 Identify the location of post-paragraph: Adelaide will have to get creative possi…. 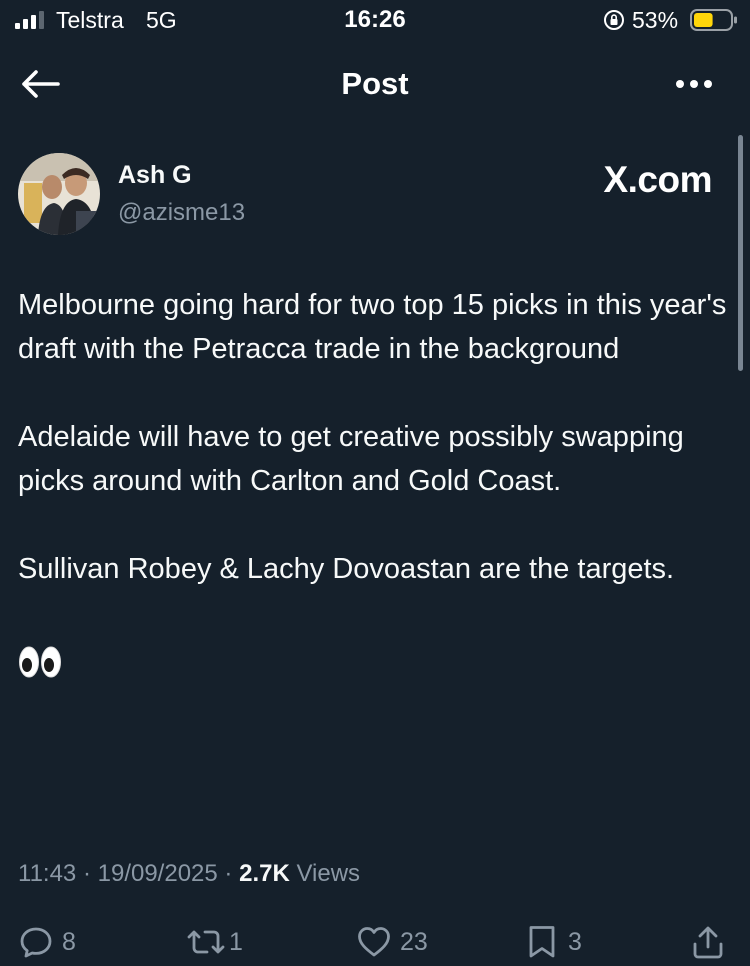
(351, 459).